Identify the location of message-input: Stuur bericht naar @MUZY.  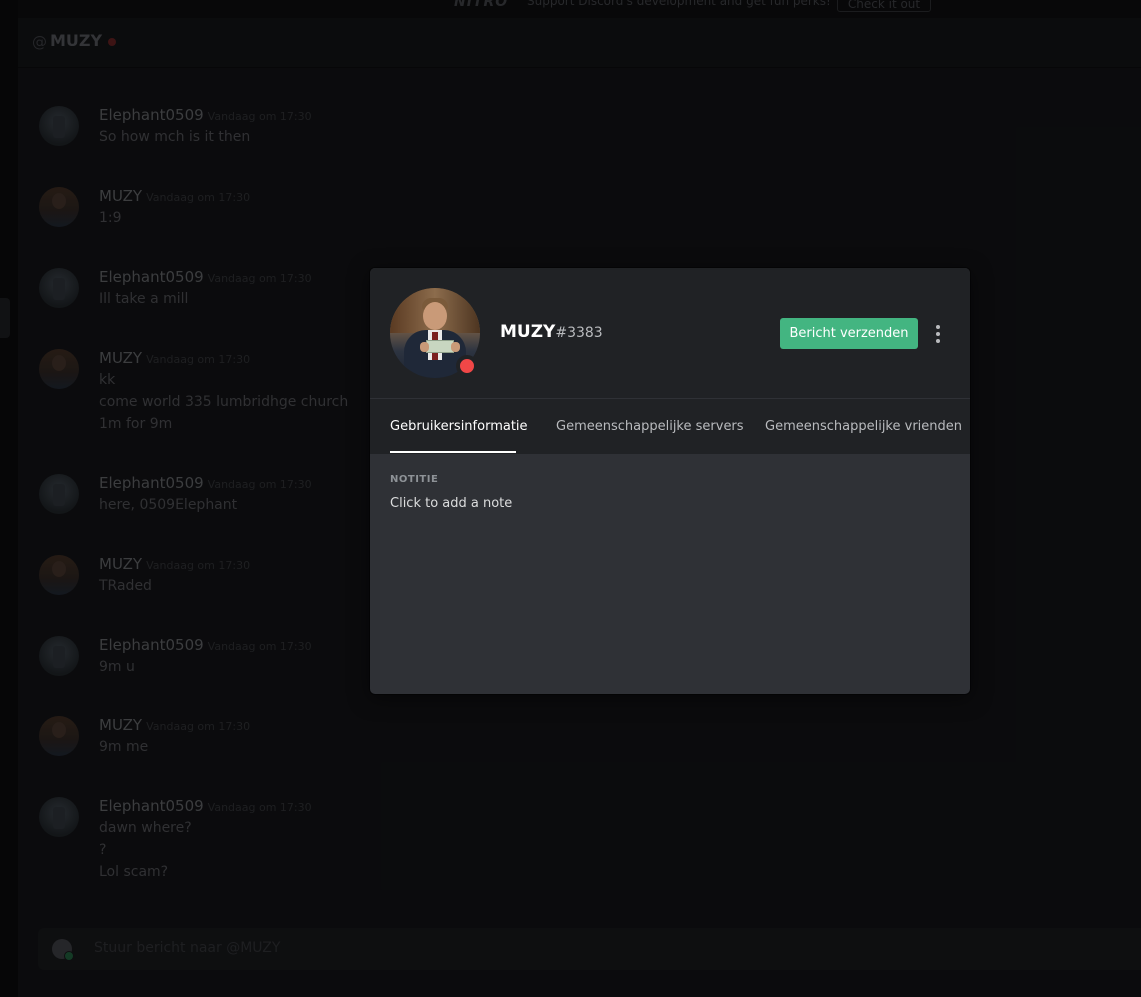
(187, 948).